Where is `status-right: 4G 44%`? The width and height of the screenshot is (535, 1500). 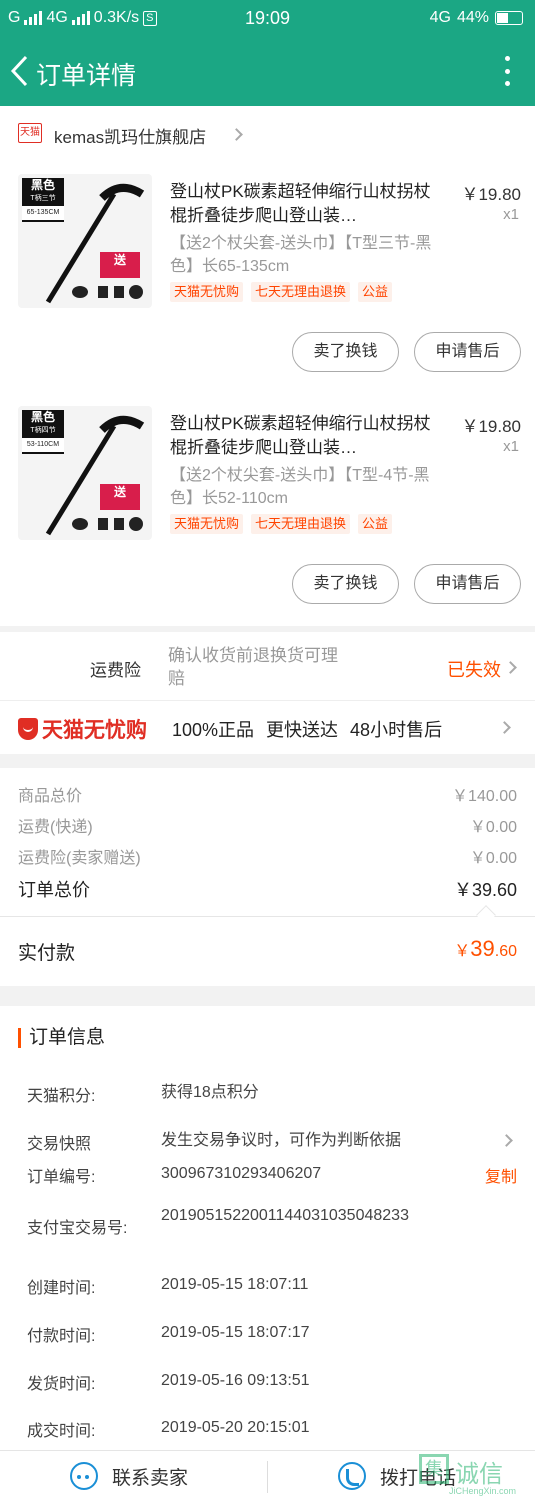 status-right: 4G 44% is located at coordinates (476, 18).